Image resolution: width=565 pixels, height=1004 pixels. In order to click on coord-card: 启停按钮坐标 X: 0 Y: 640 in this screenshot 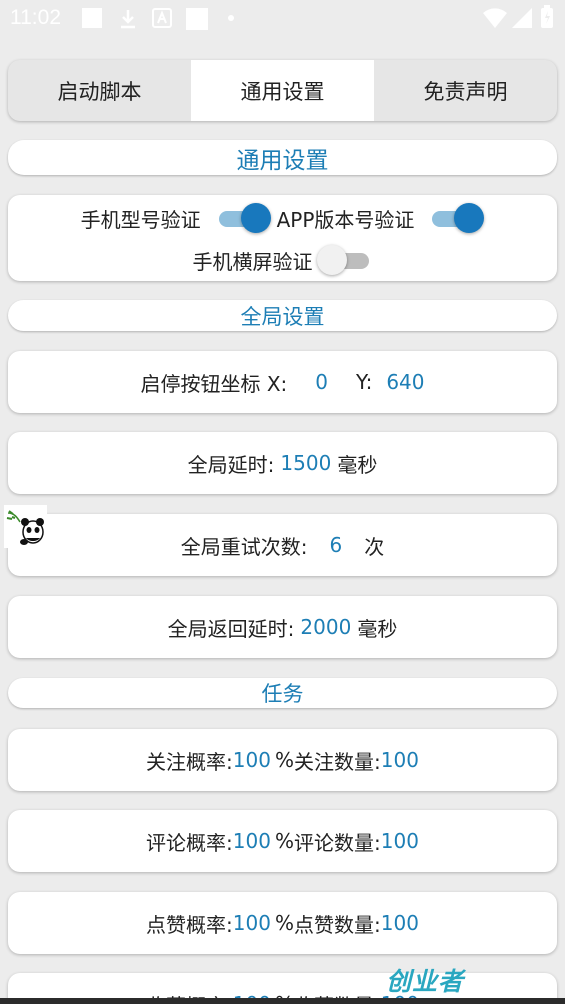, I will do `click(282, 382)`.